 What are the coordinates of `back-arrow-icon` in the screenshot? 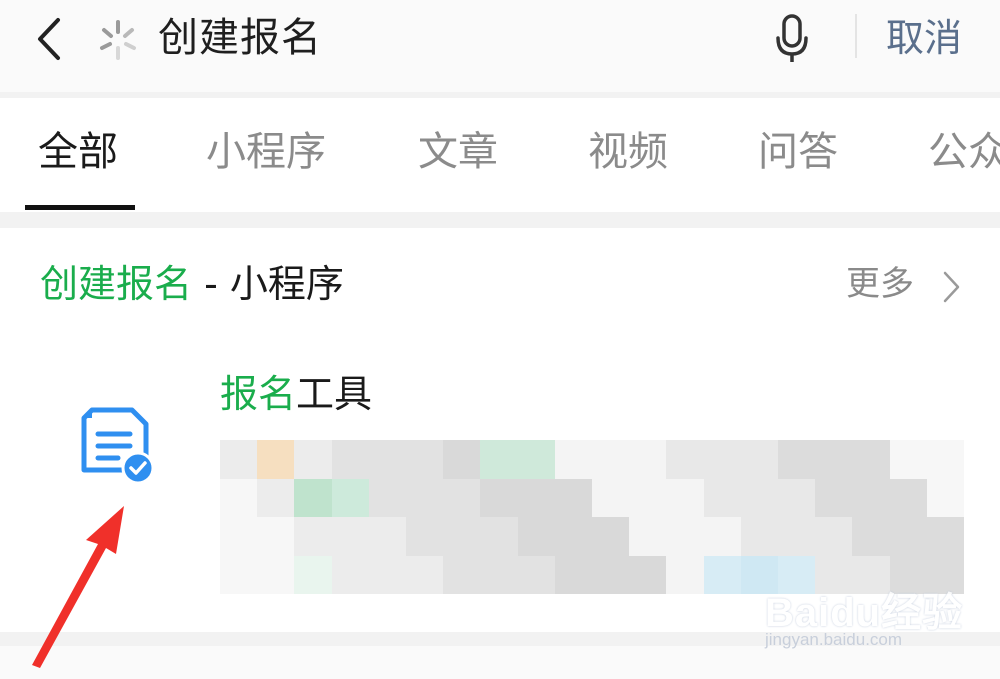 It's located at (50, 39).